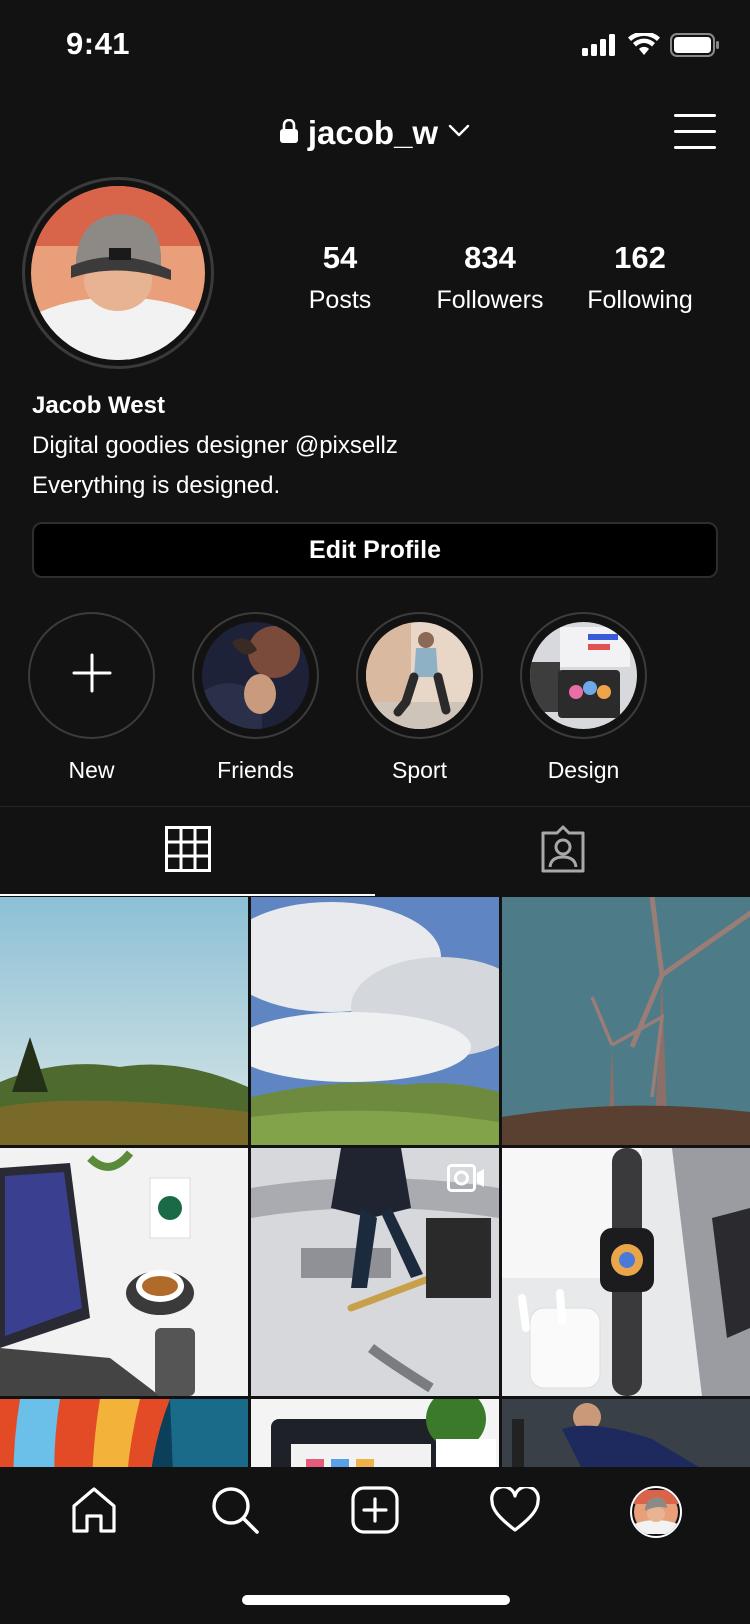  What do you see at coordinates (376, 1600) in the screenshot?
I see `home-indicator` at bounding box center [376, 1600].